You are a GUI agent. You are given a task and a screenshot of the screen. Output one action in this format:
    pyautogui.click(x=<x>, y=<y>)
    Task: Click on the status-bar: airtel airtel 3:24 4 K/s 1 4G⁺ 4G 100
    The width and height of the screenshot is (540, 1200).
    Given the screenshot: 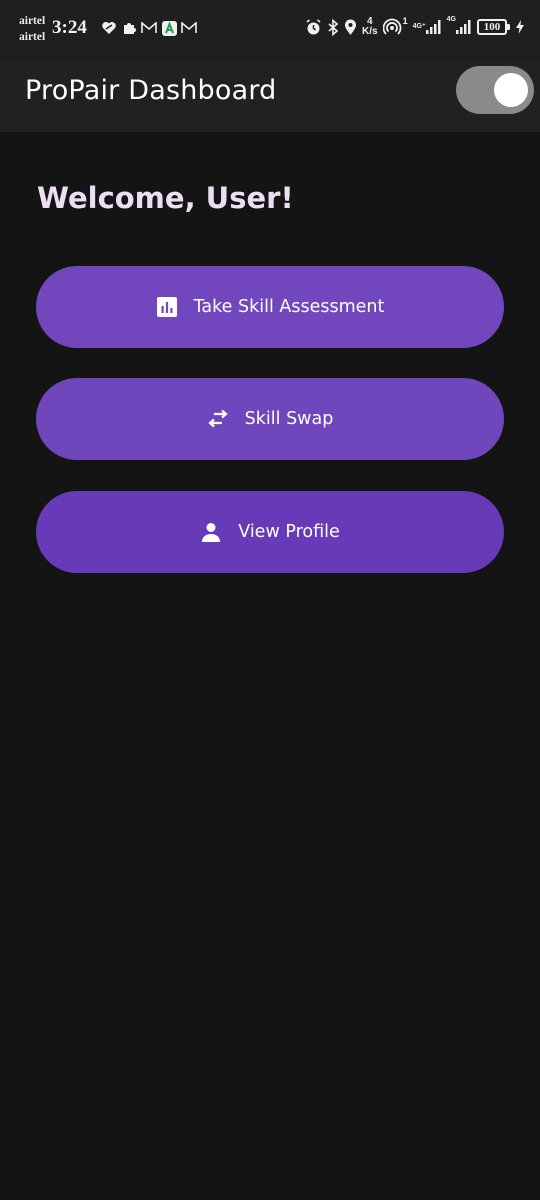 What is the action you would take?
    pyautogui.click(x=270, y=30)
    